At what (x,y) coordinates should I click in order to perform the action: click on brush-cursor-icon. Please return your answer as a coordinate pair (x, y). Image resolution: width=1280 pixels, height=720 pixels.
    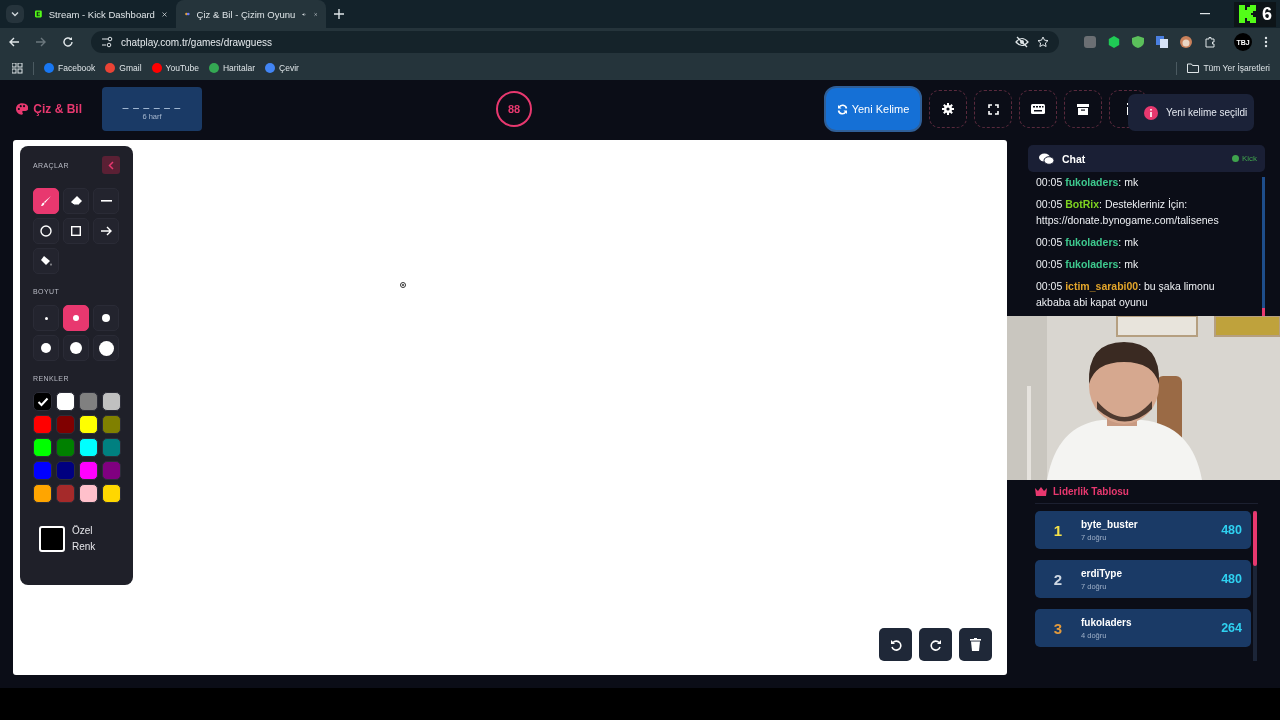
    Looking at the image, I should click on (403, 285).